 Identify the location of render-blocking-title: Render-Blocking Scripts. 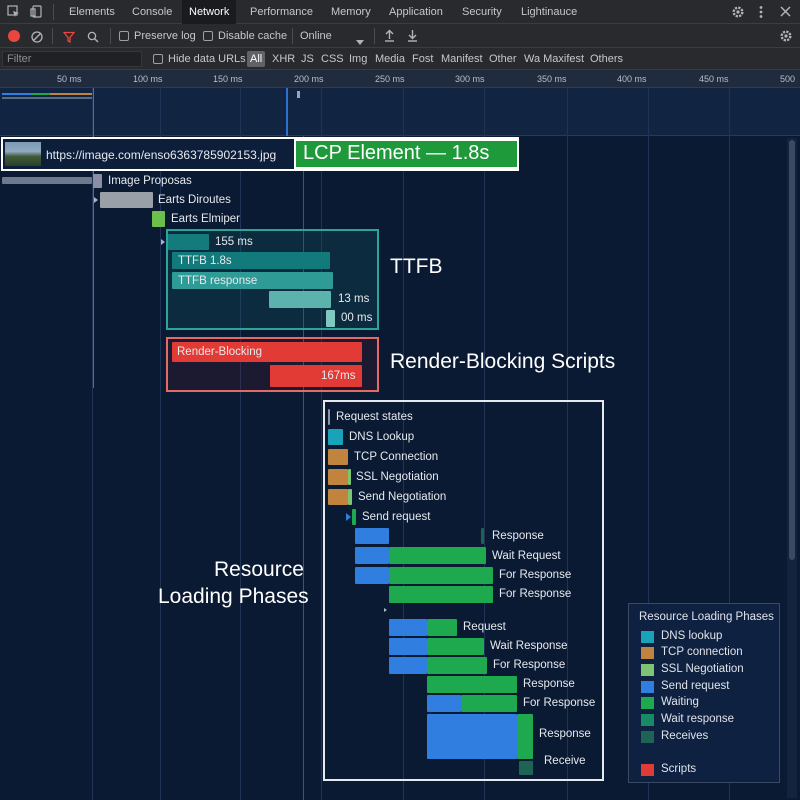
(503, 361).